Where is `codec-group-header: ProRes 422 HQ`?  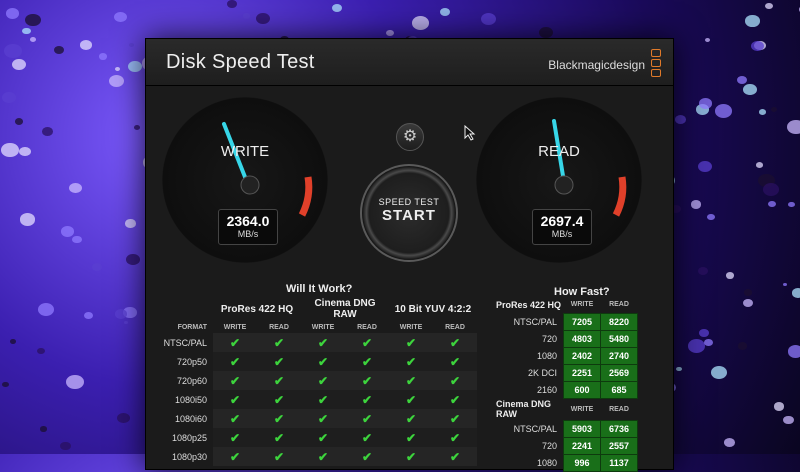
codec-group-header: ProRes 422 HQ is located at coordinates (529, 305).